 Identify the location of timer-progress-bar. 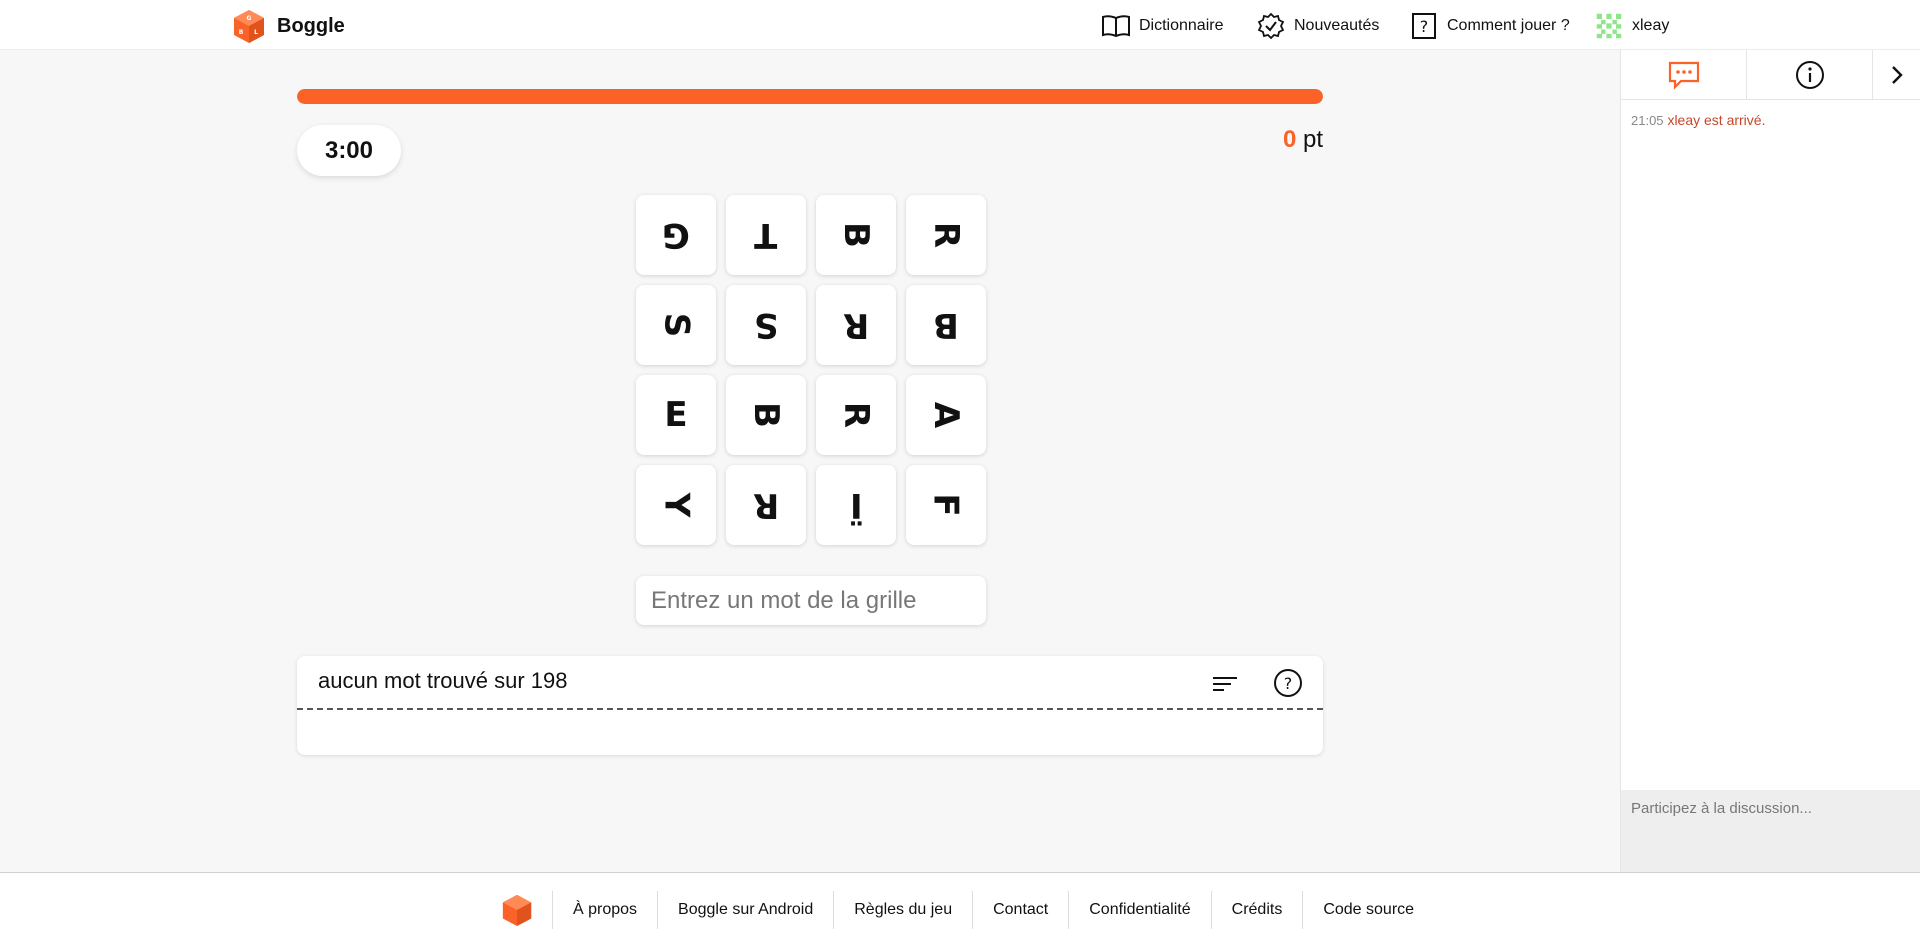
(810, 96).